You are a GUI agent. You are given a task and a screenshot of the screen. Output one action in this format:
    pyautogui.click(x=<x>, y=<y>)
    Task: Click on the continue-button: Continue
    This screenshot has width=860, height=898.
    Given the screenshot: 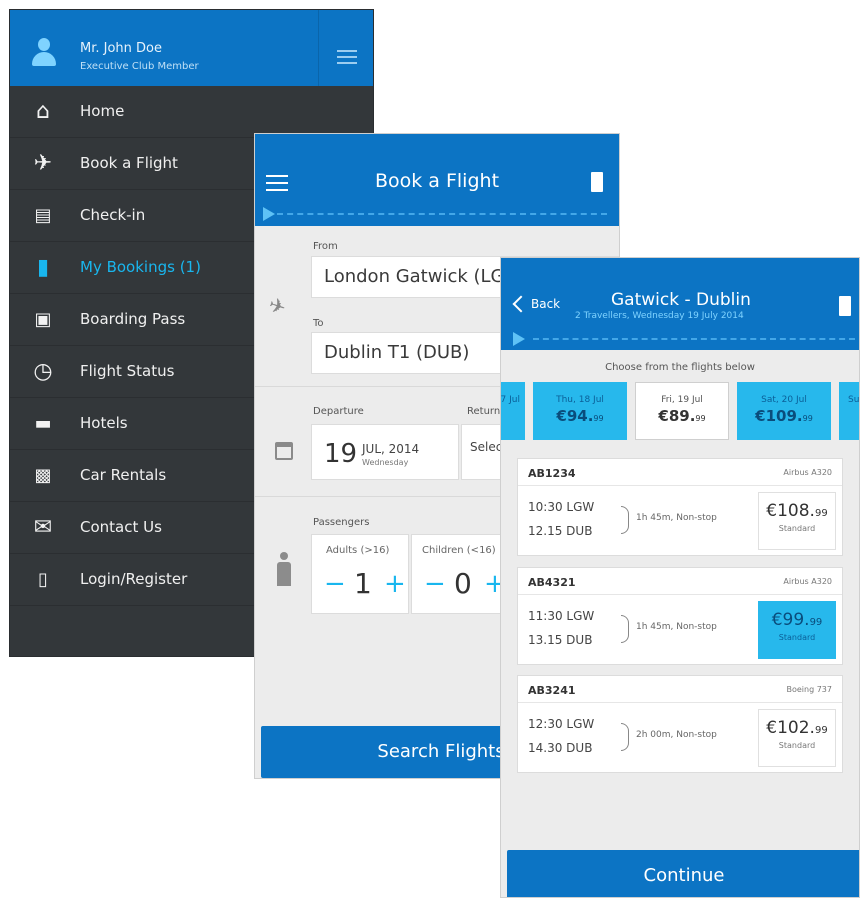 What is the action you would take?
    pyautogui.click(x=683, y=873)
    